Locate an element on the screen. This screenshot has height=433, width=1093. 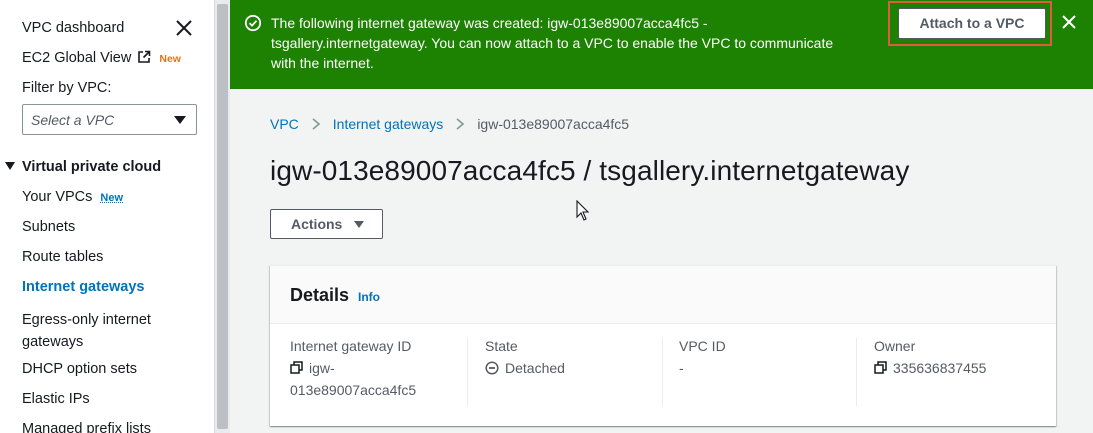
vpc-filter-select: Select a VPC is located at coordinates (109, 119).